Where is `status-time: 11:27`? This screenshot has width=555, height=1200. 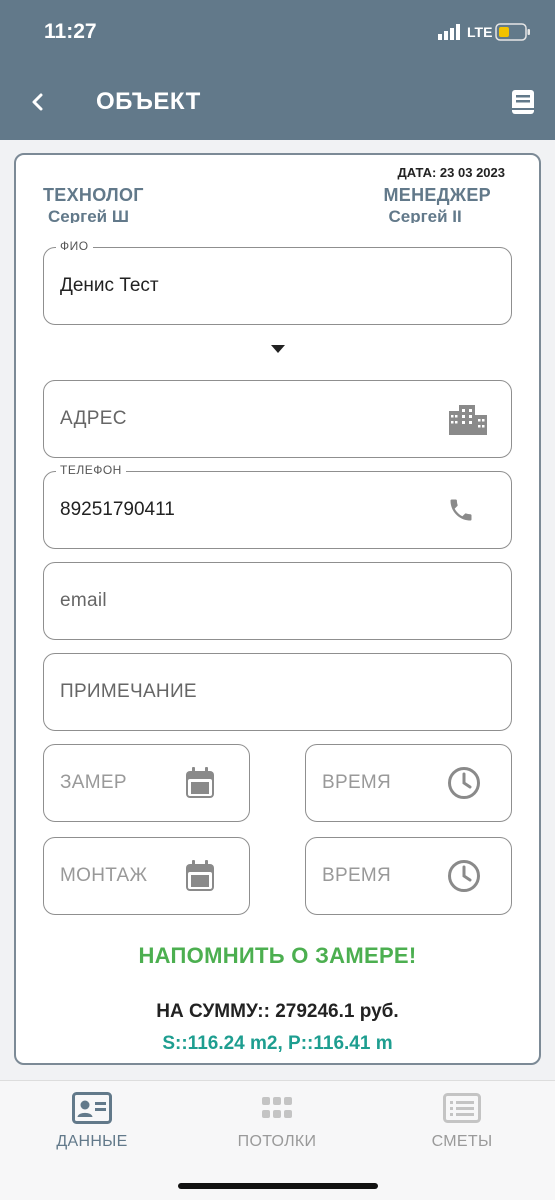 status-time: 11:27 is located at coordinates (70, 31).